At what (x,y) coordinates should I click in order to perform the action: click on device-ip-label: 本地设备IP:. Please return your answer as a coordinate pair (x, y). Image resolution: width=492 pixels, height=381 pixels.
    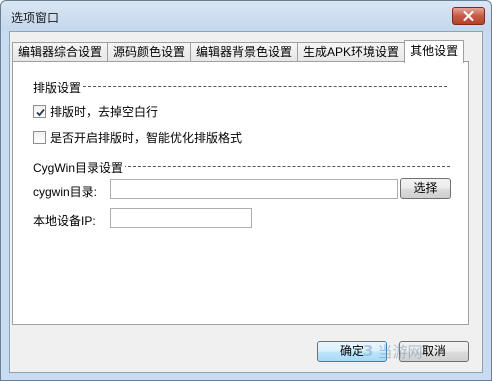
    Looking at the image, I should click on (64, 221).